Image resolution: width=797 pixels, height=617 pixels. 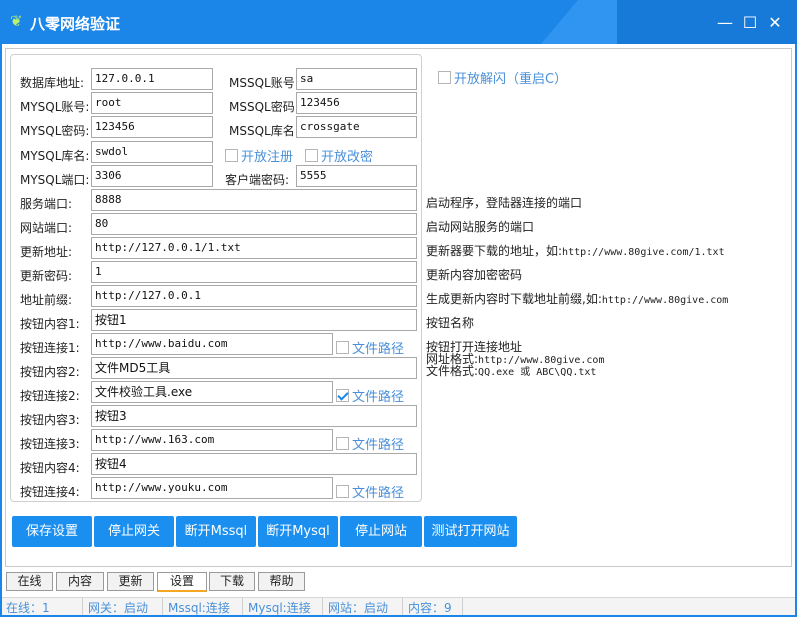 What do you see at coordinates (212, 440) in the screenshot?
I see `button3-link-input: http://www.163.com` at bounding box center [212, 440].